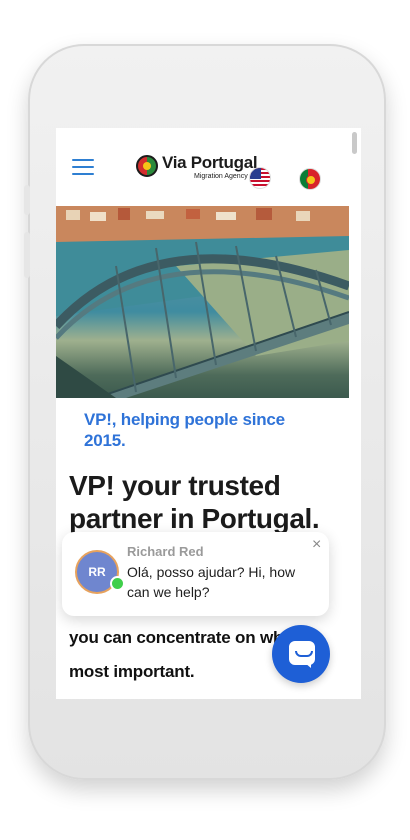  I want to click on flag-us-icon, so click(260, 178).